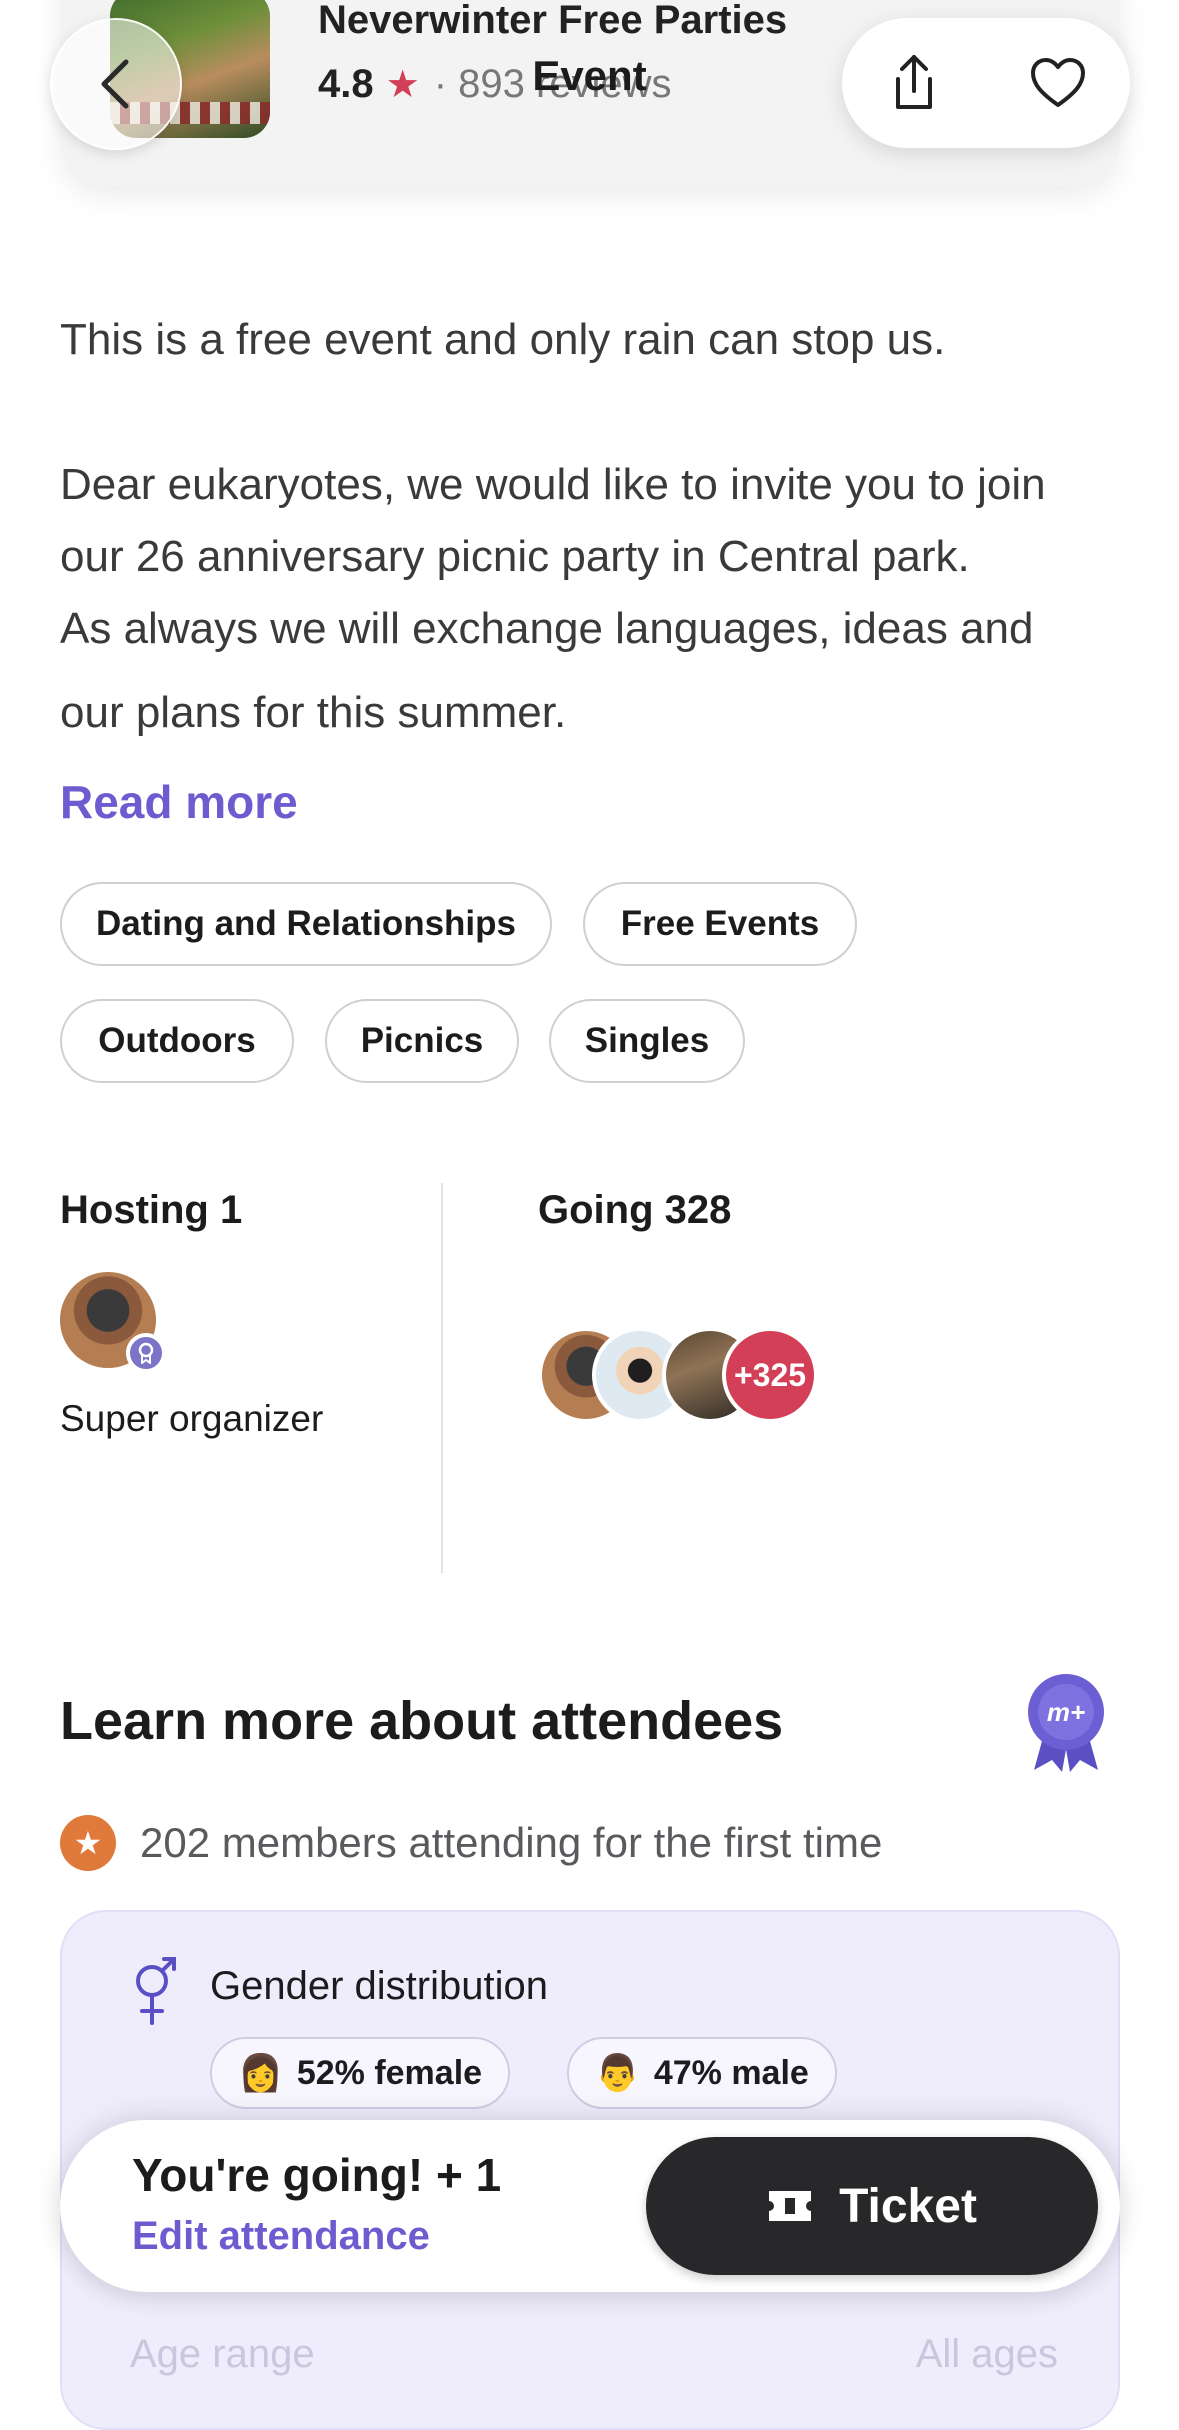 Image resolution: width=1179 pixels, height=2430 pixels. What do you see at coordinates (594, 2354) in the screenshot?
I see `age-range-row: Age range All ages` at bounding box center [594, 2354].